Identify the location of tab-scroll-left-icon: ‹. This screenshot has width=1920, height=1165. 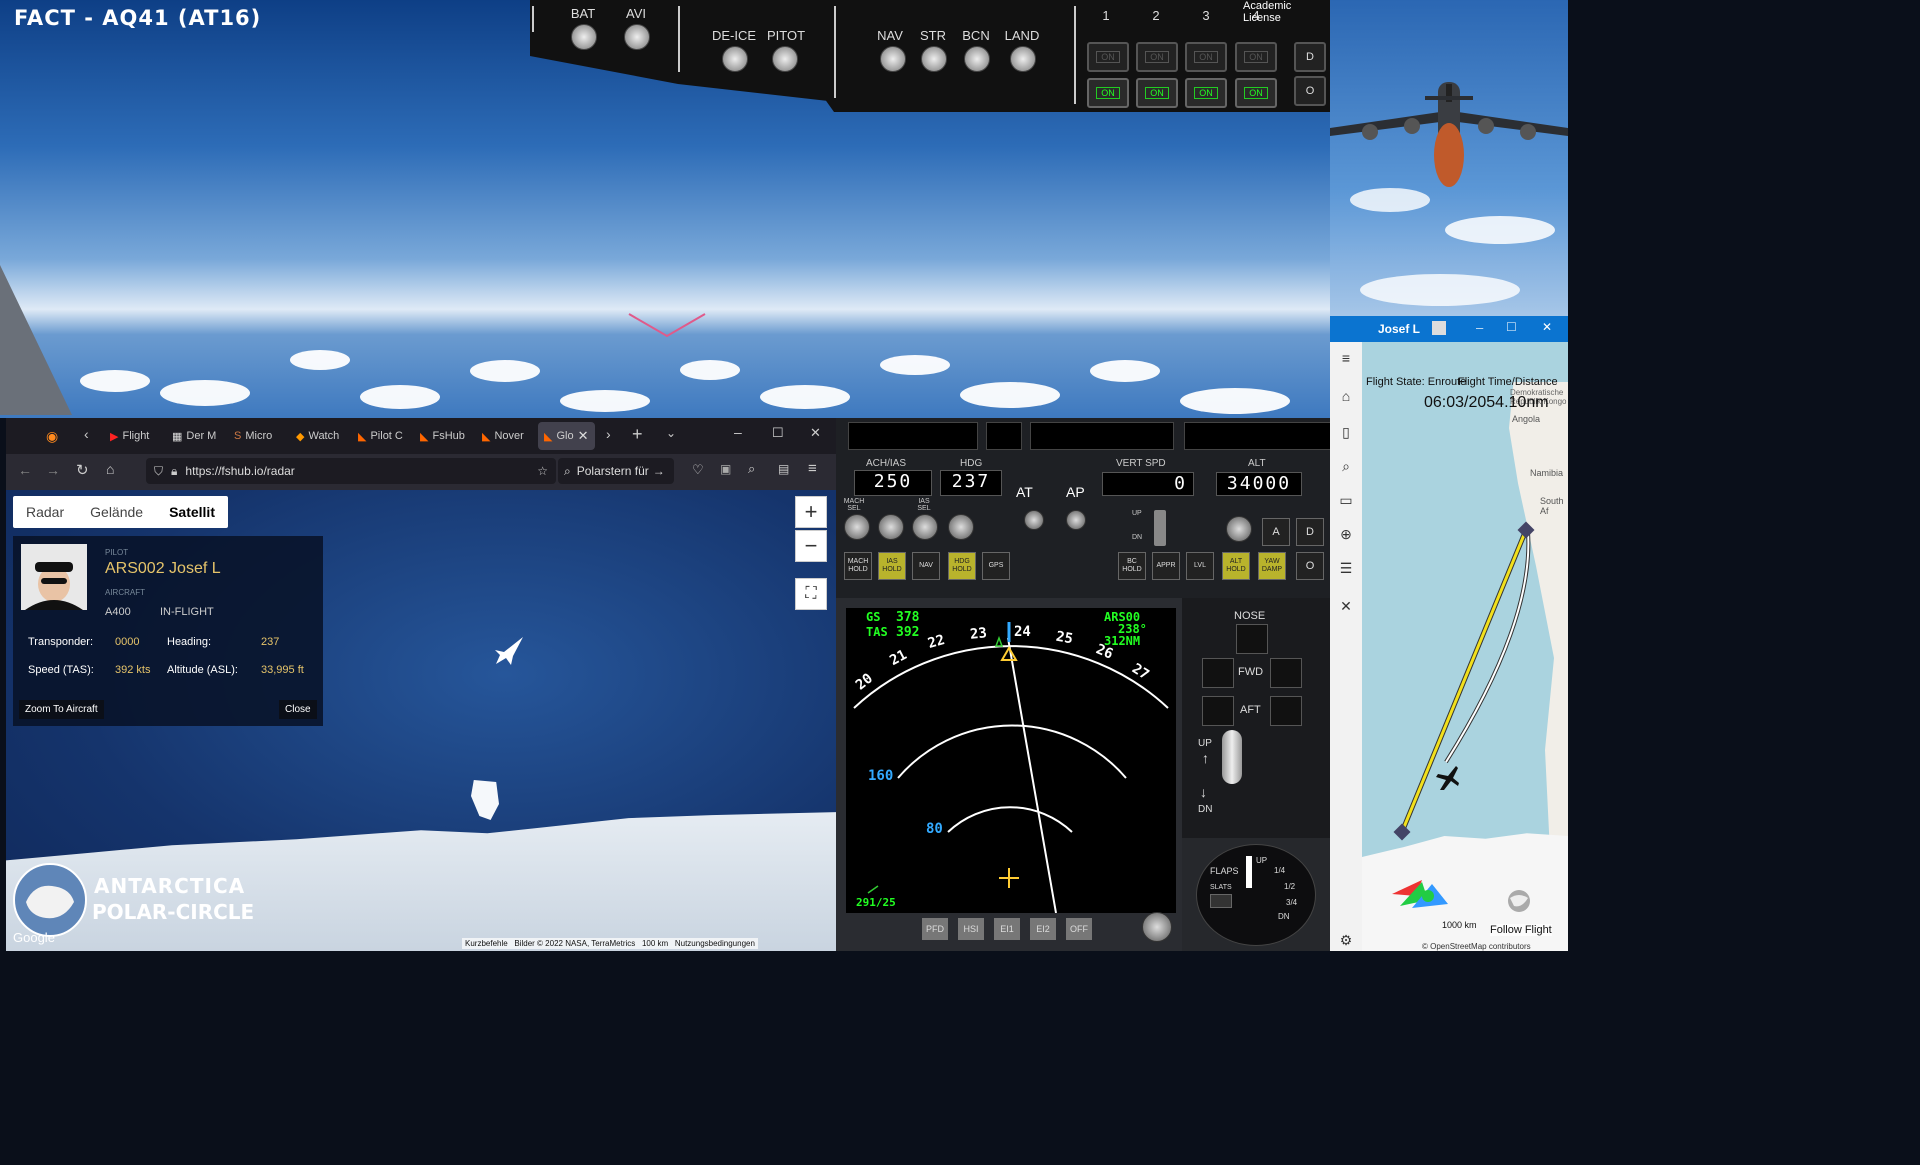
(86, 434).